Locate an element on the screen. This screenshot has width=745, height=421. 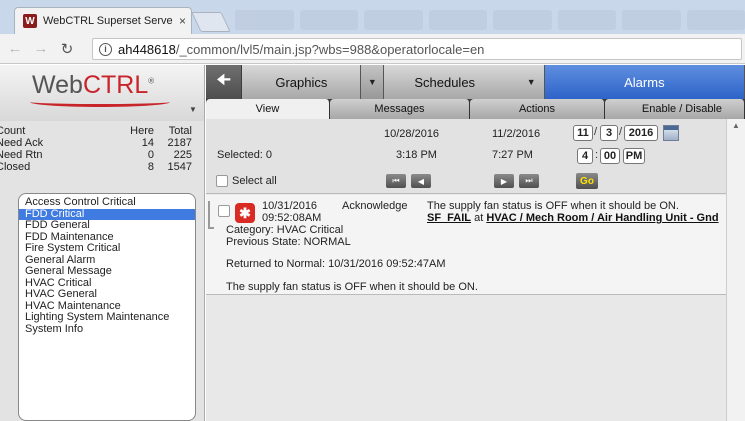
category-item: Access Control Critical is located at coordinates (107, 202).